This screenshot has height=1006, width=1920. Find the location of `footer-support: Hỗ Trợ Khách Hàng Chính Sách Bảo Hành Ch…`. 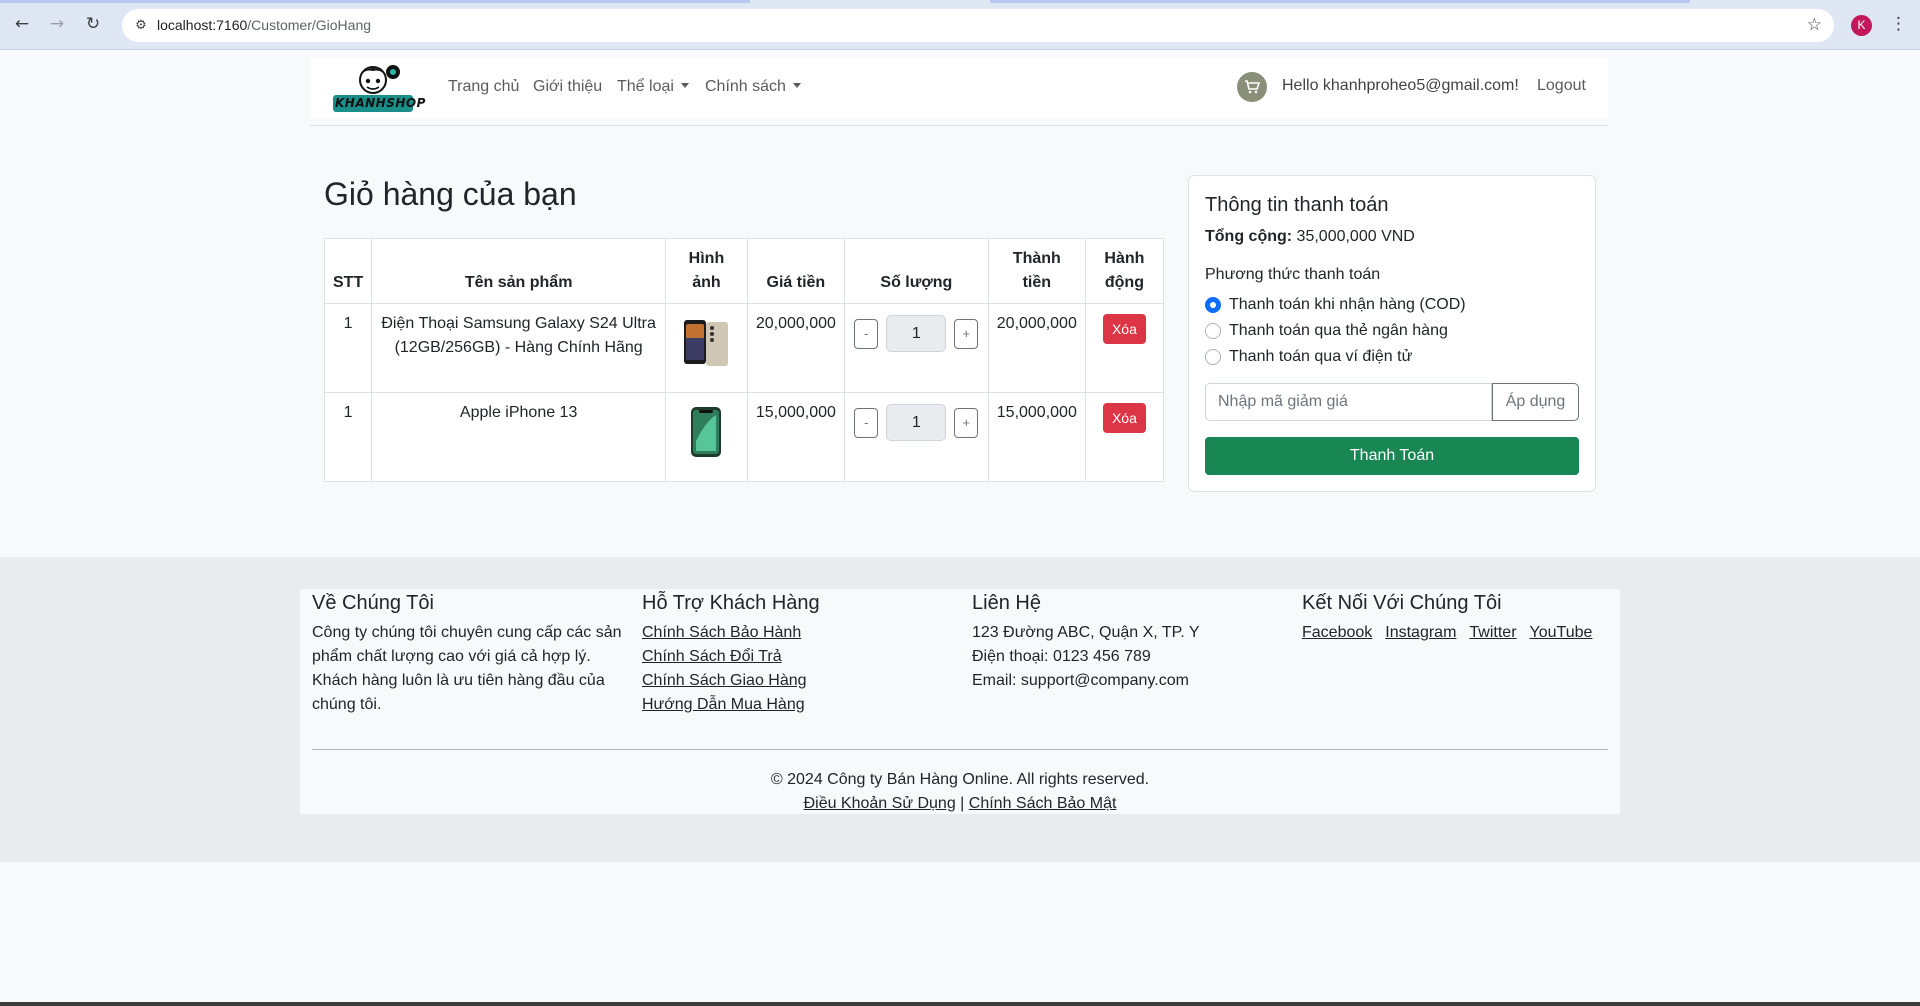

footer-support: Hỗ Trợ Khách Hàng Chính Sách Bảo Hành Ch… is located at coordinates (797, 653).